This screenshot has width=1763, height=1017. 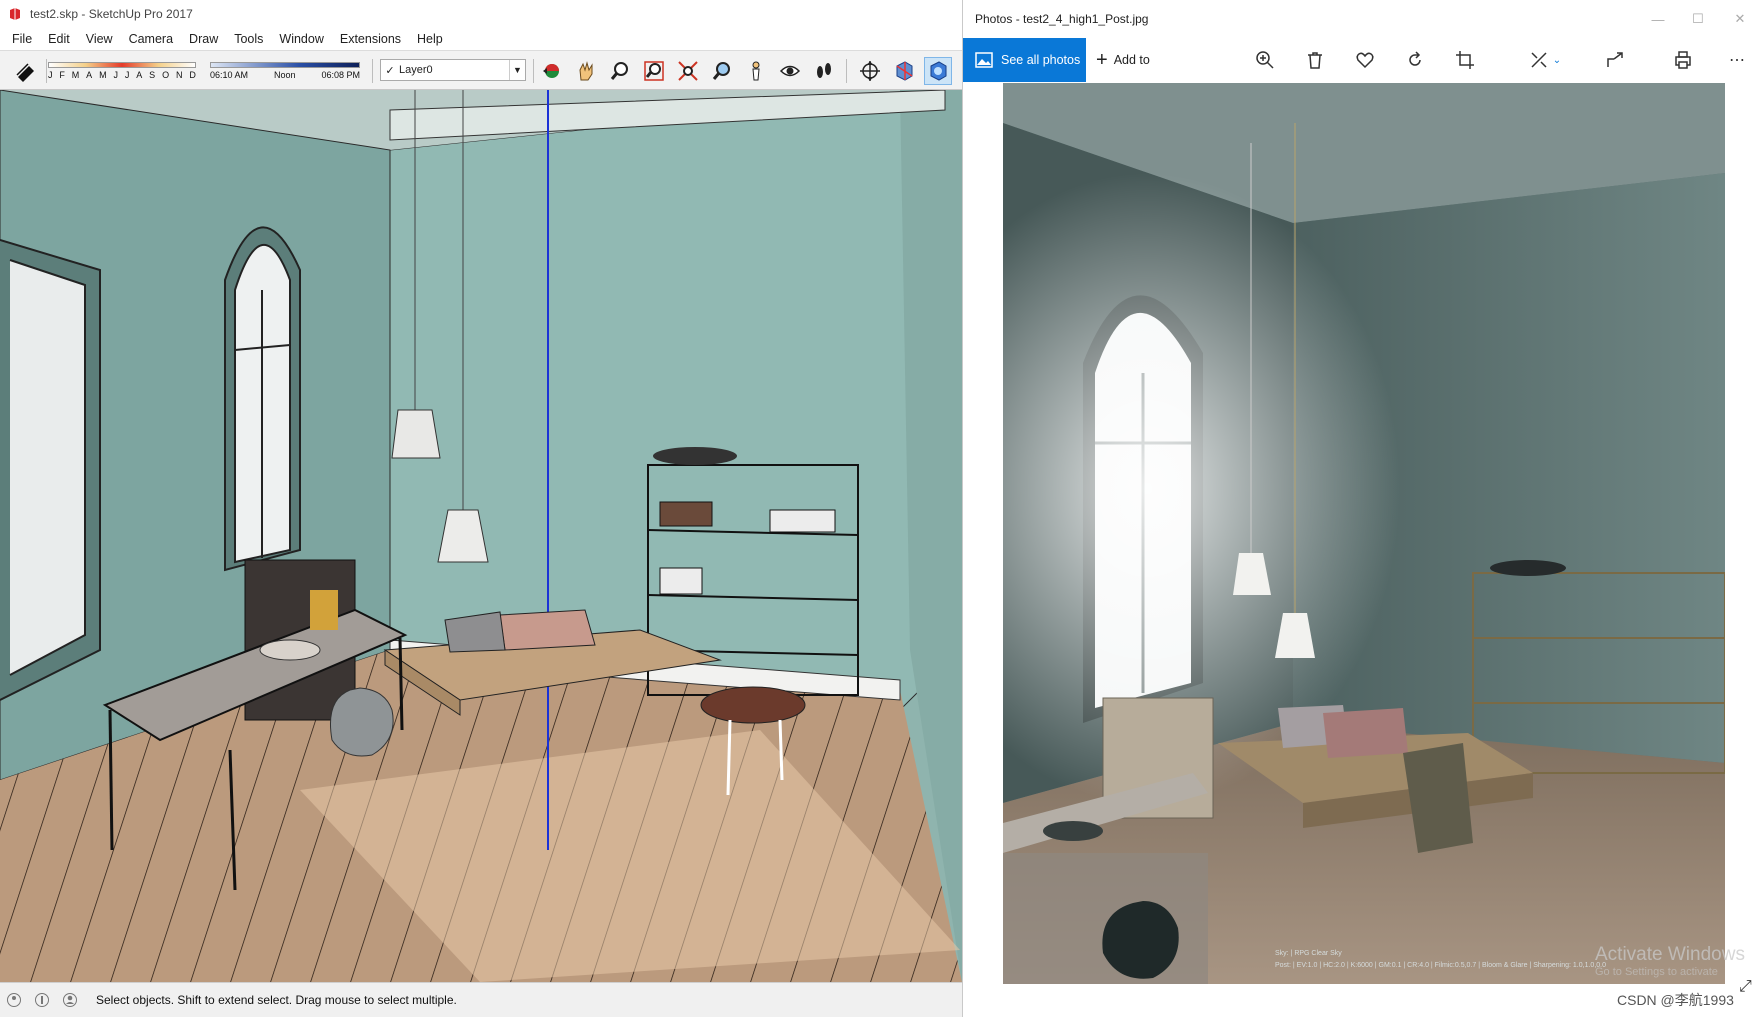 I want to click on geo-location-icon, so click(x=14, y=1000).